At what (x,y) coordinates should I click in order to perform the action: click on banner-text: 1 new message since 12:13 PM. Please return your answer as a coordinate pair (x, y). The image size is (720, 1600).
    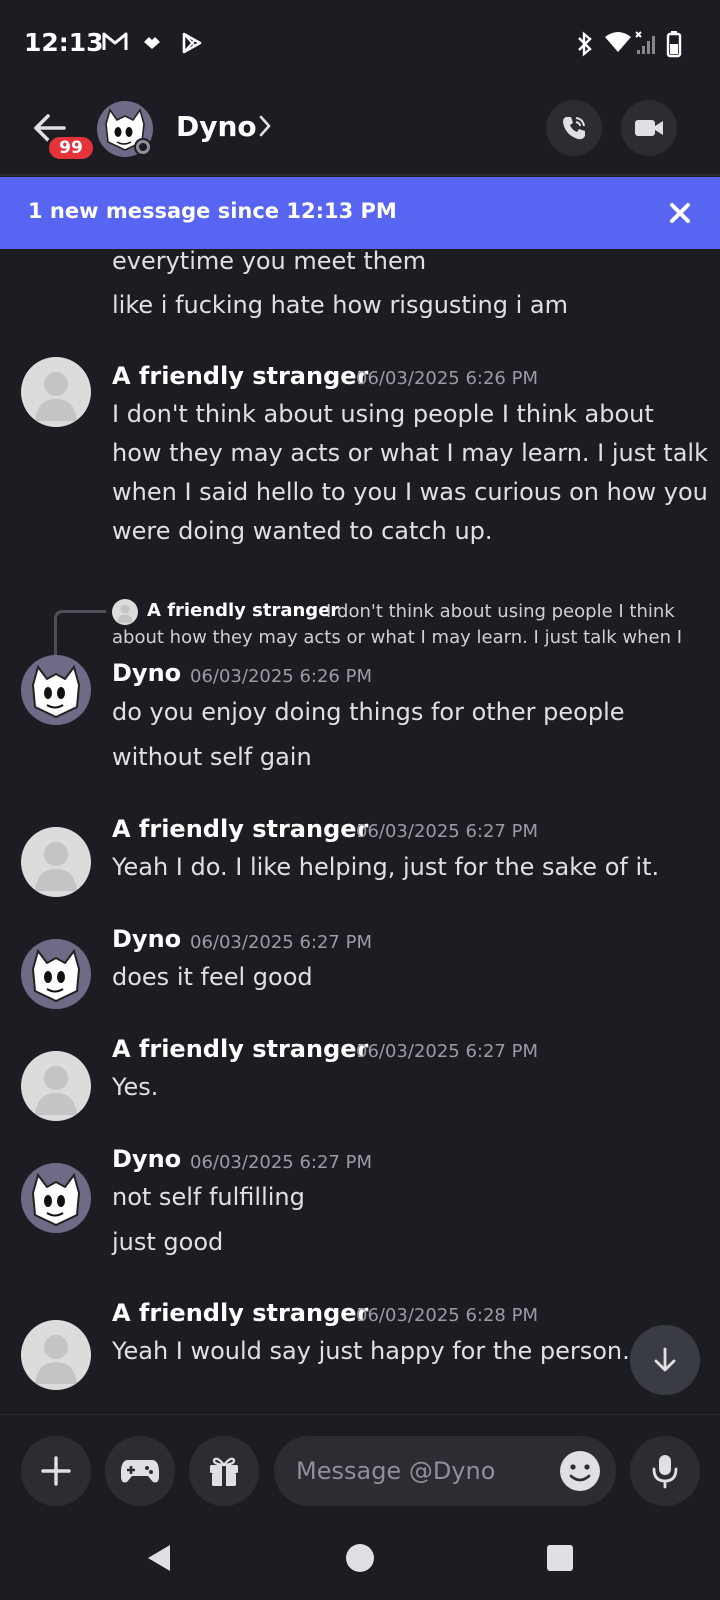
    Looking at the image, I should click on (212, 211).